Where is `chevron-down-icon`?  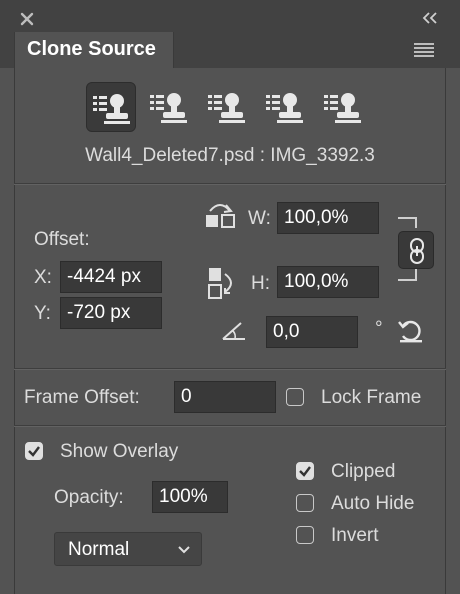 chevron-down-icon is located at coordinates (184, 550).